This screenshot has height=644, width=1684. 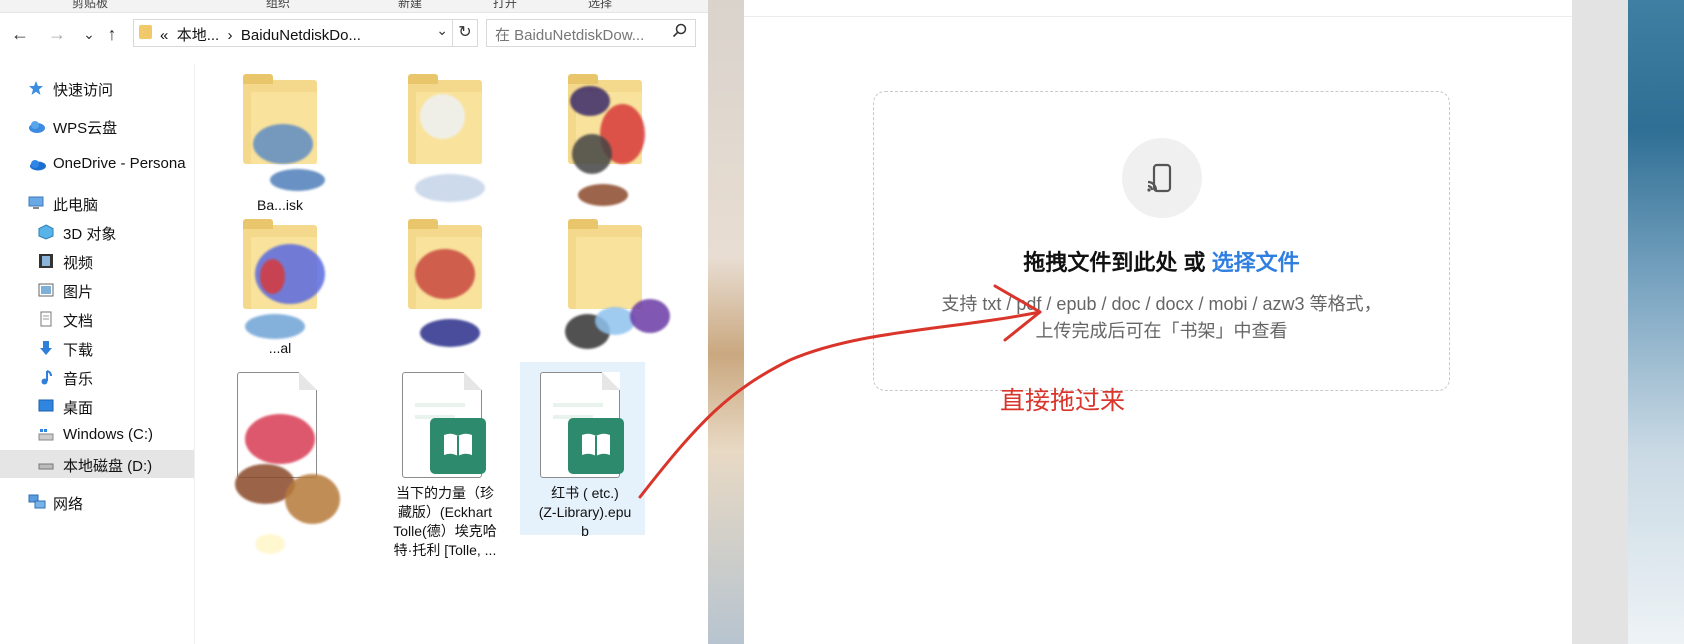 What do you see at coordinates (585, 512) in the screenshot?
I see `file-name: 红书 ( etc.) (Z-Library).epu b` at bounding box center [585, 512].